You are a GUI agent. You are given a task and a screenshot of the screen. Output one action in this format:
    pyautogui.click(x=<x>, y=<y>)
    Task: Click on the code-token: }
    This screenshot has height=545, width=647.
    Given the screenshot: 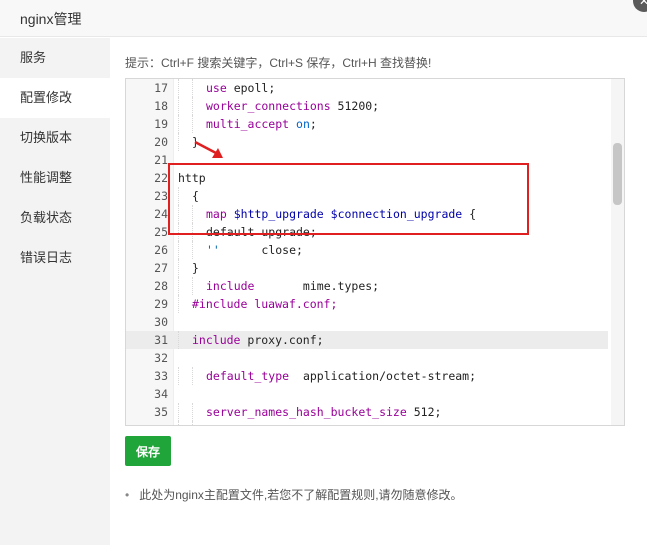 What is the action you would take?
    pyautogui.click(x=195, y=268)
    